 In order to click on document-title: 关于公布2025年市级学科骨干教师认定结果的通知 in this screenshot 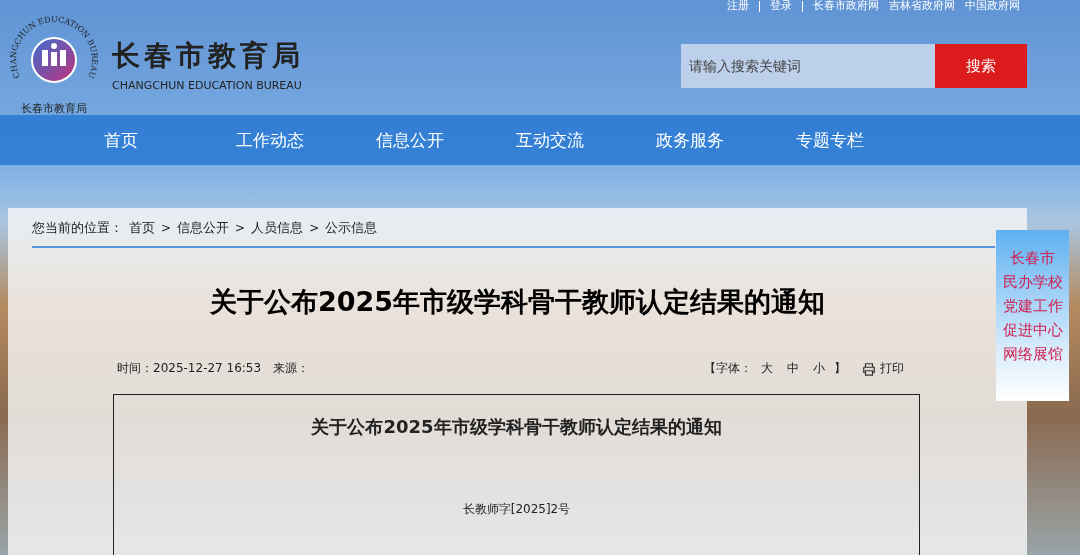, I will do `click(516, 427)`.